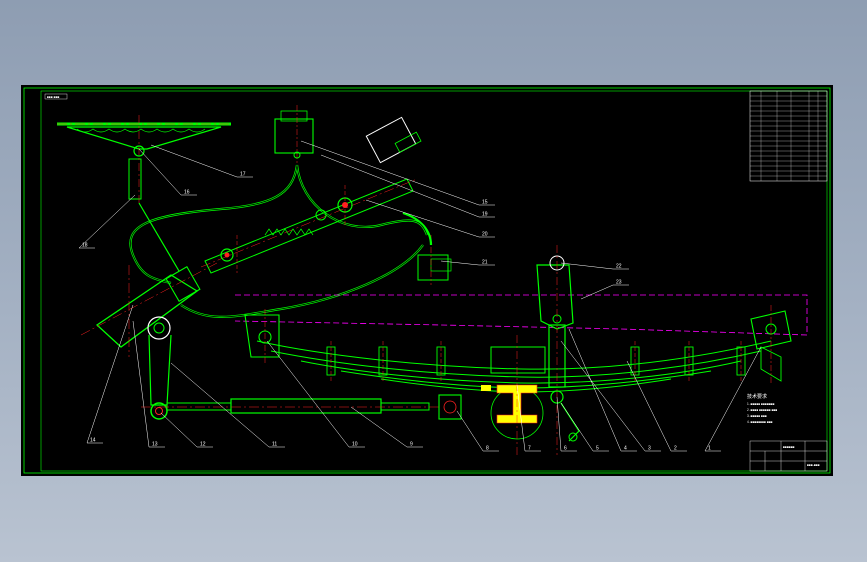 This screenshot has height=562, width=867. Describe the element at coordinates (85, 246) in the screenshot. I see `part-label-18: 18` at that location.